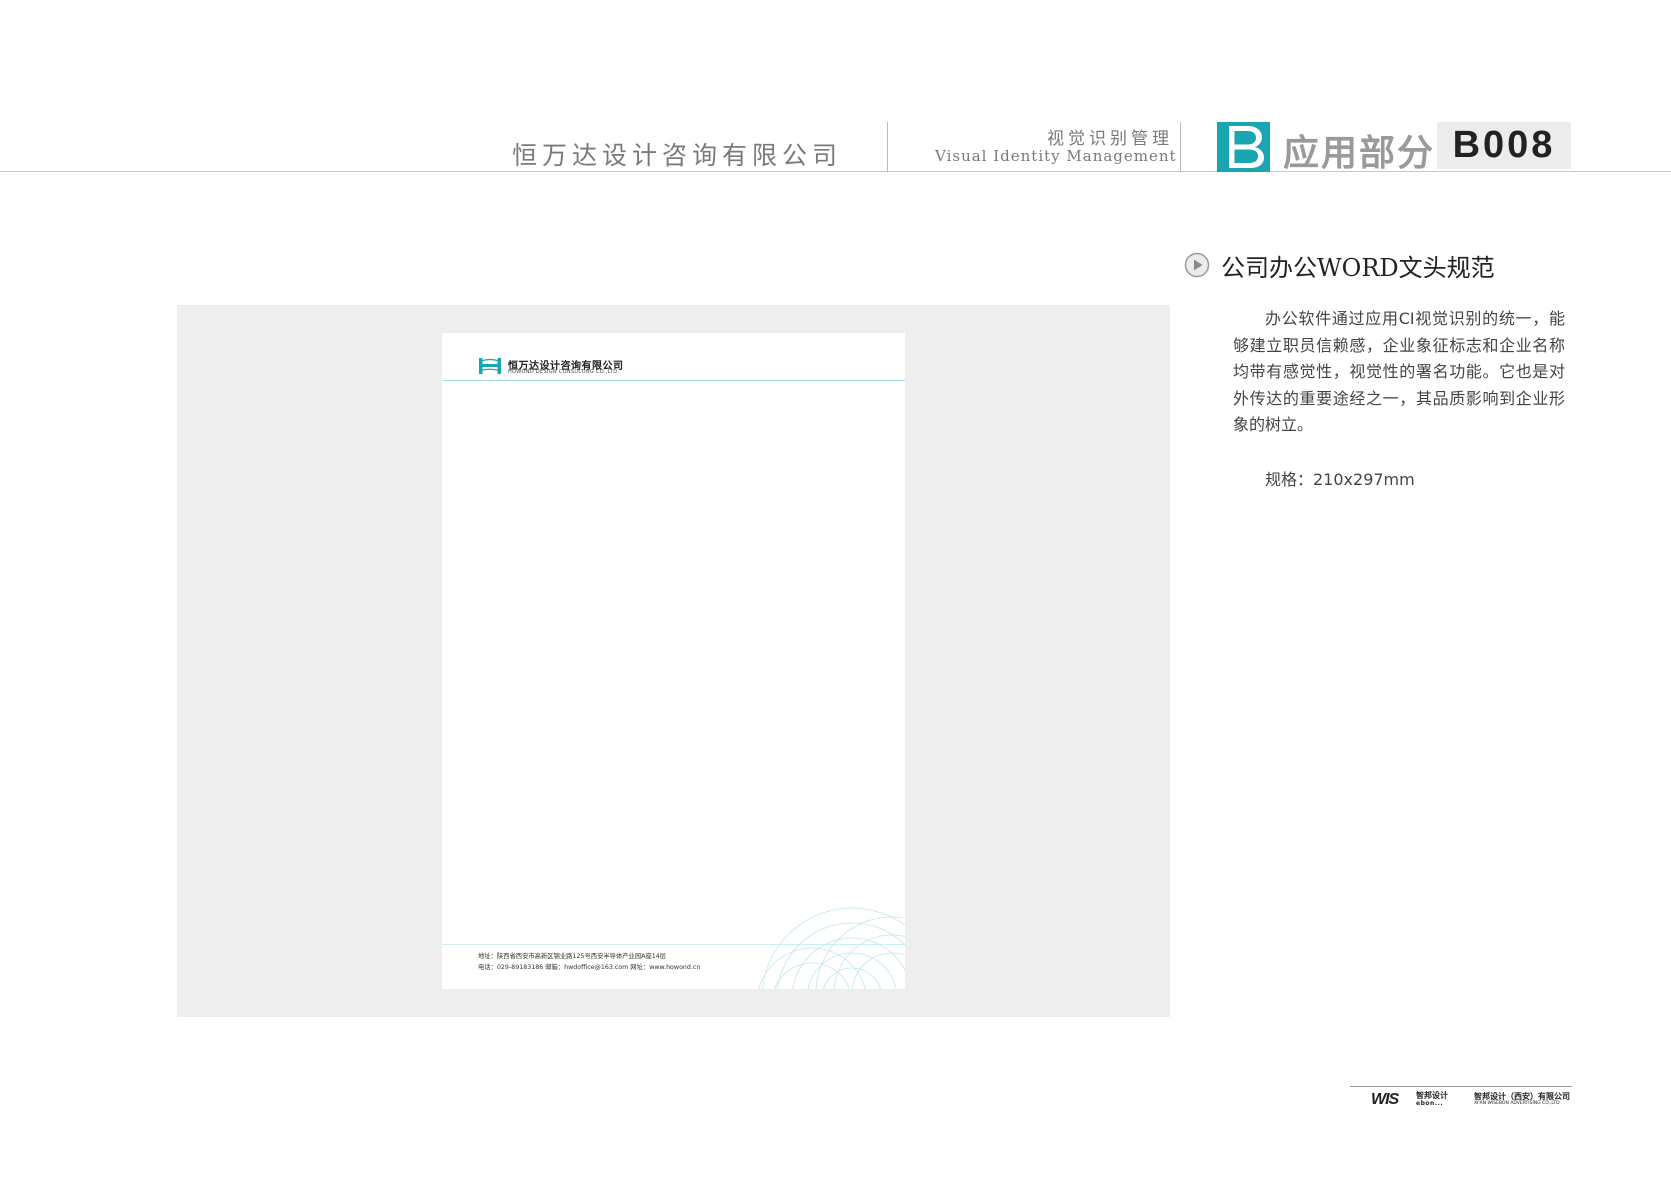  What do you see at coordinates (572, 956) in the screenshot?
I see `letterhead-address: 地址：陕西省西安市高新区锦业路125号西安半导体产业园A座14层` at bounding box center [572, 956].